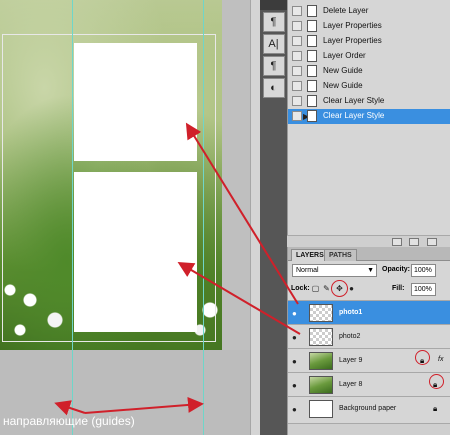  Describe the element at coordinates (273, 22) in the screenshot. I see `paragraph-style-icon: ¶` at that location.